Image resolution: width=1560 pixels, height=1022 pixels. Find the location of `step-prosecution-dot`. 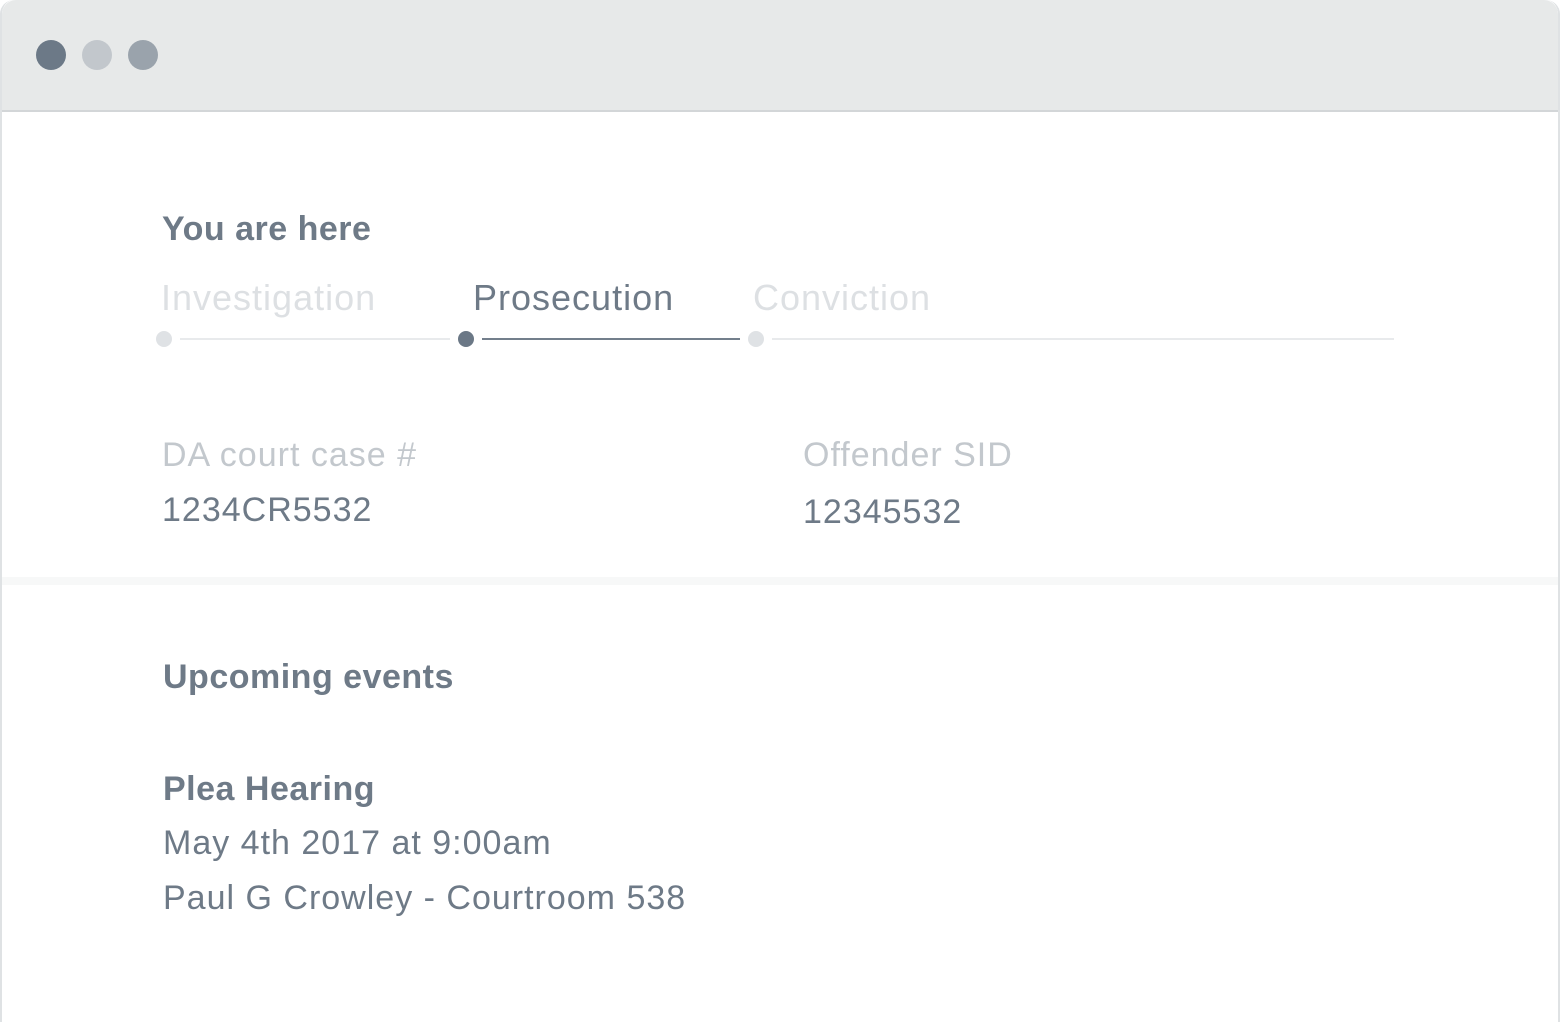

step-prosecution-dot is located at coordinates (466, 339).